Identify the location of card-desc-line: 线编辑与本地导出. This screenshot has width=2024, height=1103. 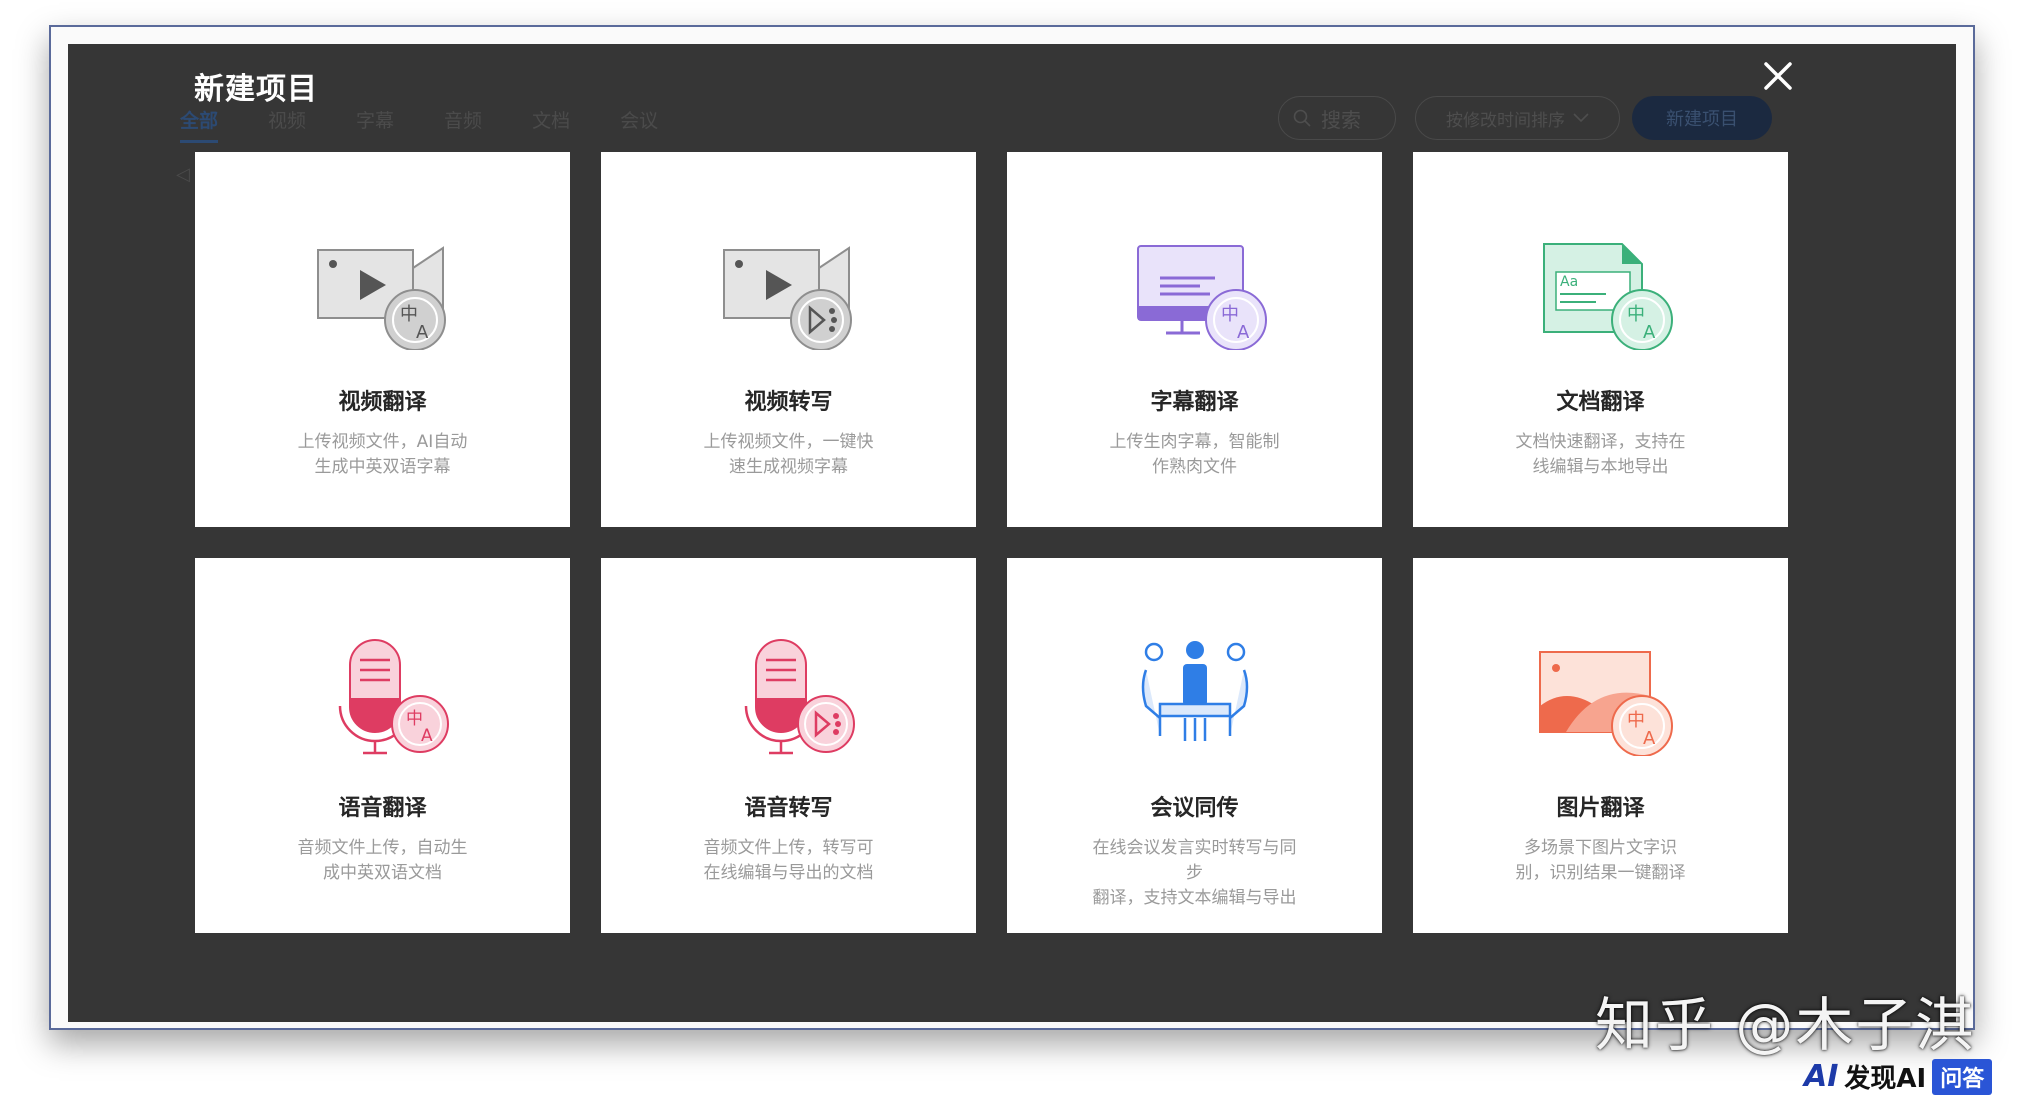
(1600, 467).